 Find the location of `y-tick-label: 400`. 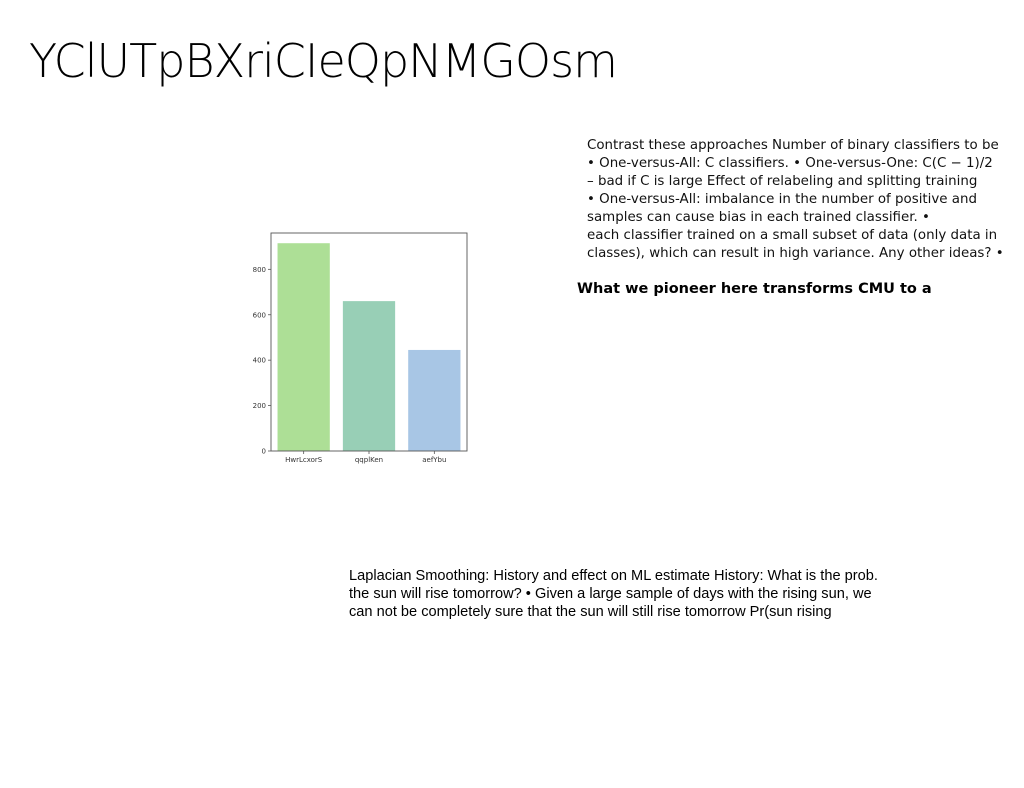

y-tick-label: 400 is located at coordinates (259, 361).